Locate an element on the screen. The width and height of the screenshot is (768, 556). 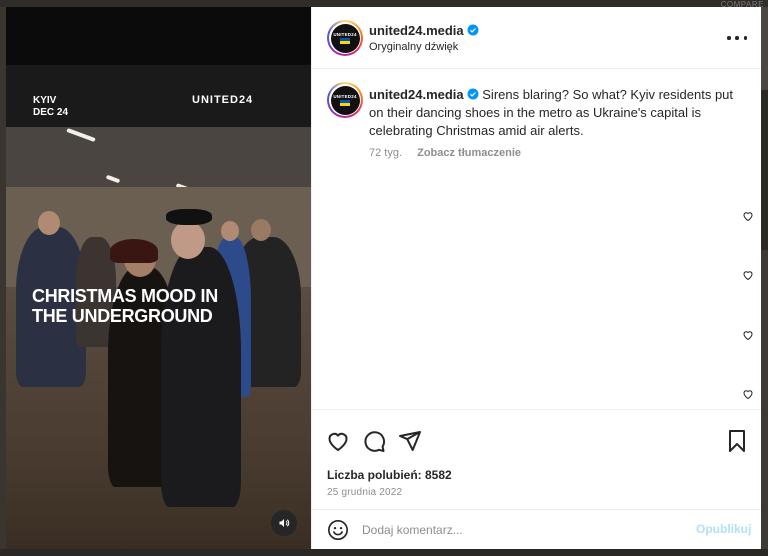
likes-count: Liczba polubień: 8582 is located at coordinates (389, 475).